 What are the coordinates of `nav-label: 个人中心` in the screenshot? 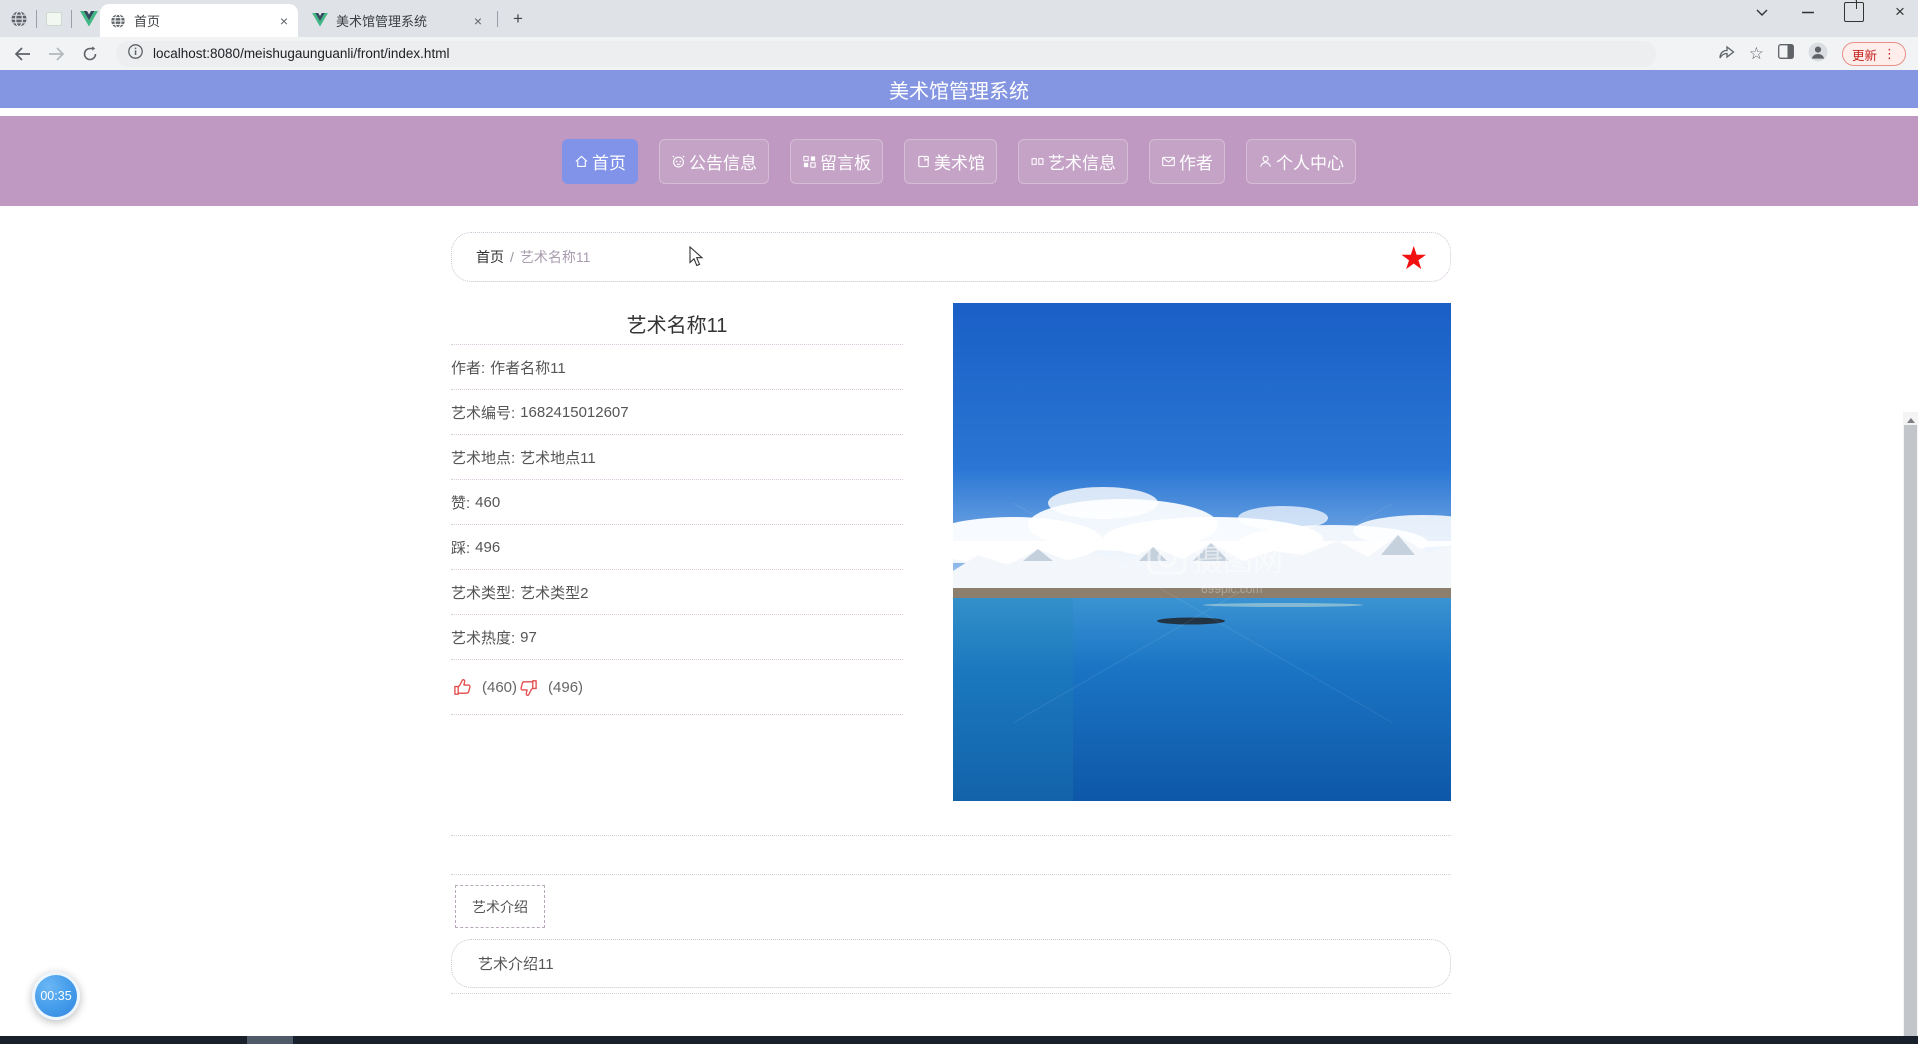 It's located at (1310, 163).